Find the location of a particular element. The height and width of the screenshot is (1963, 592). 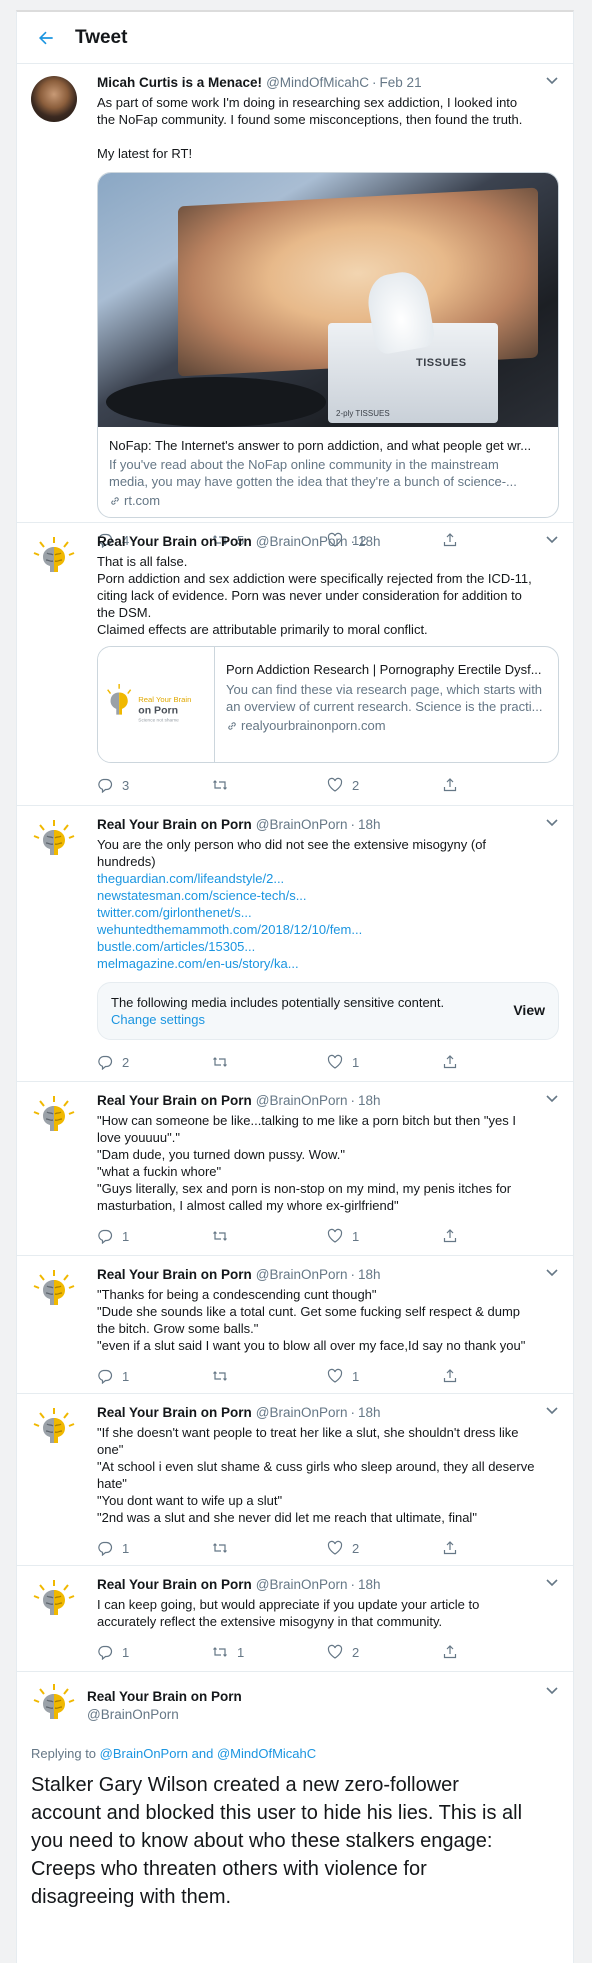

reply-count: 2 is located at coordinates (126, 1062).